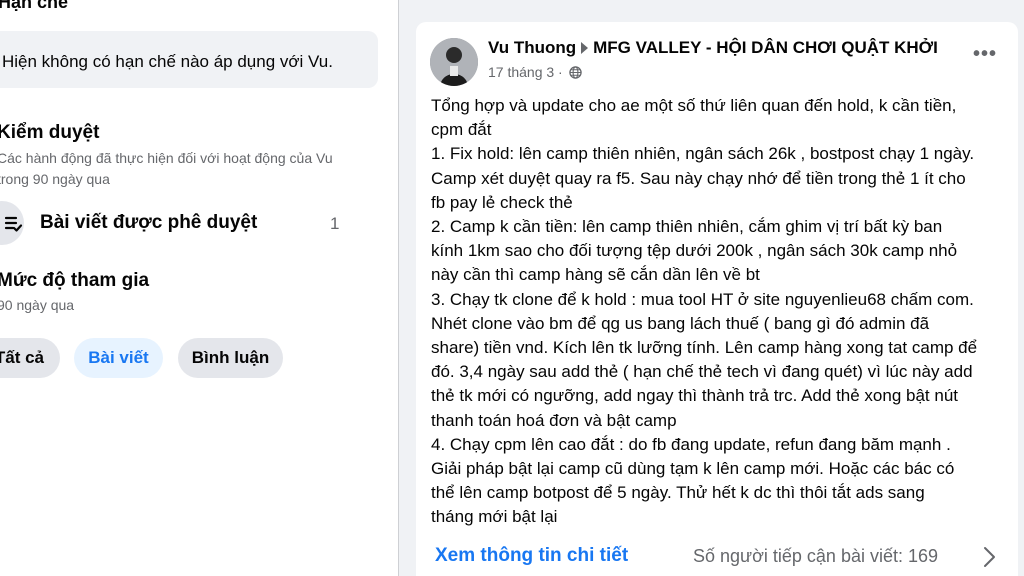 The height and width of the screenshot is (576, 1024). I want to click on filter-all-button: Tất cả, so click(30, 358).